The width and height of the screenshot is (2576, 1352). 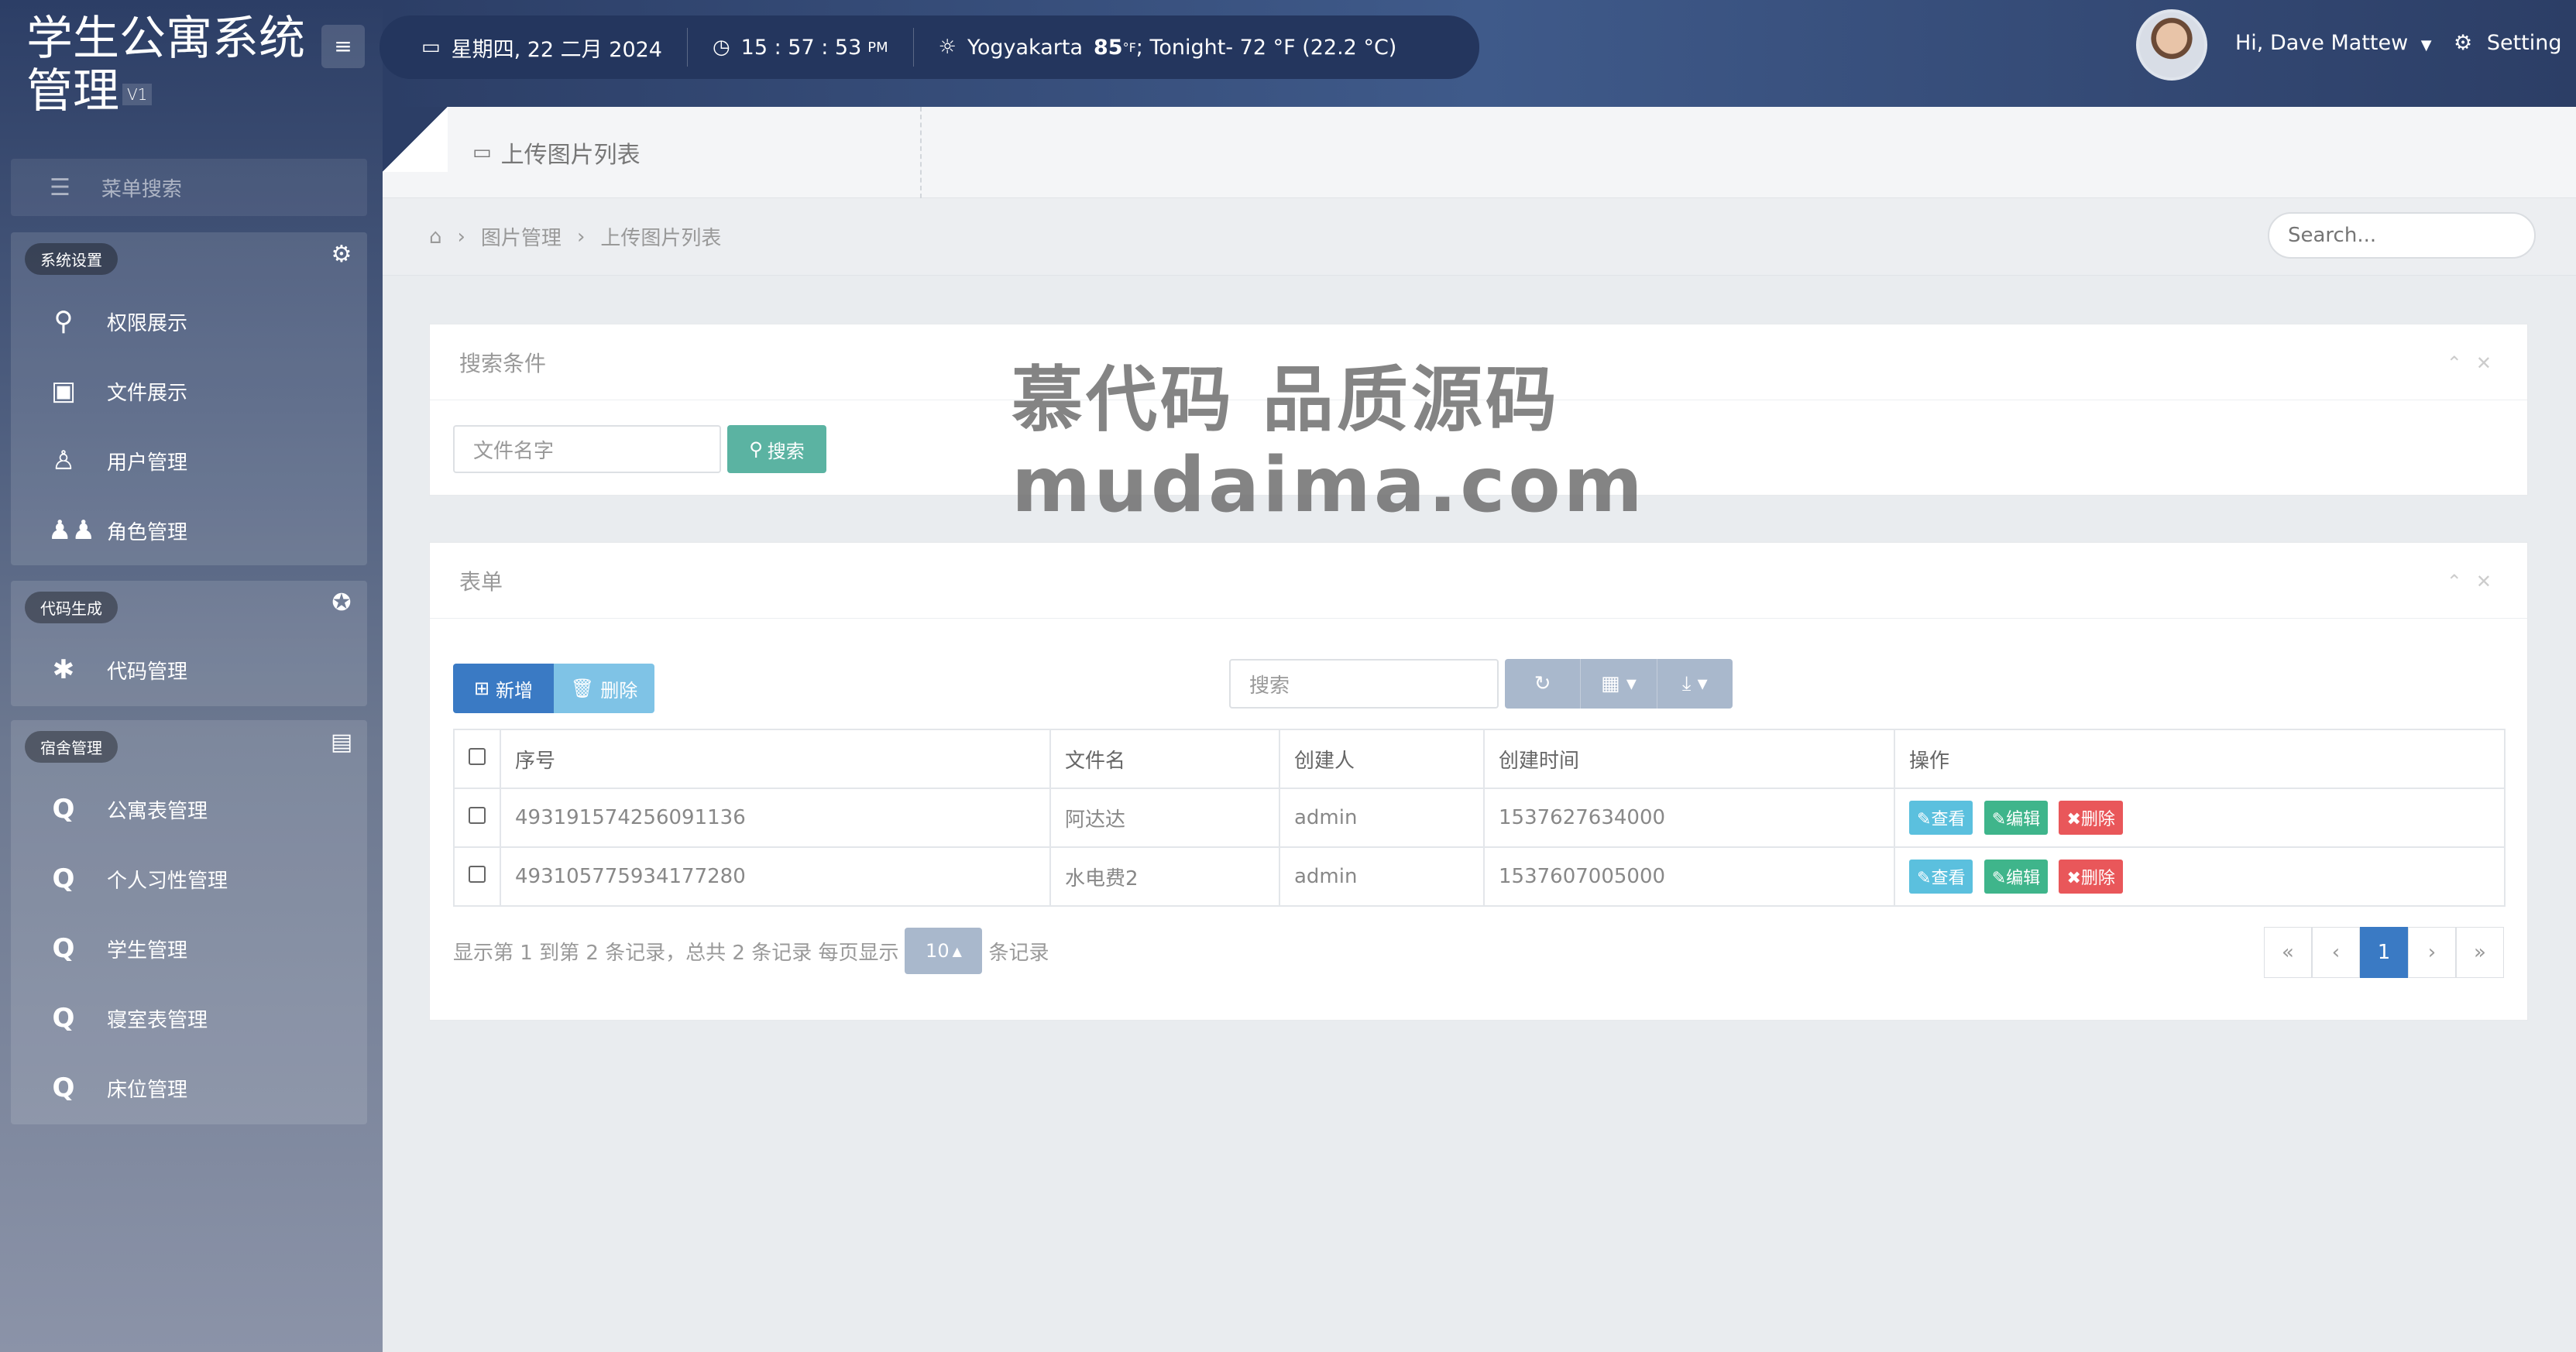 I want to click on sidebar-item-students: Q 学生管理, so click(x=189, y=948).